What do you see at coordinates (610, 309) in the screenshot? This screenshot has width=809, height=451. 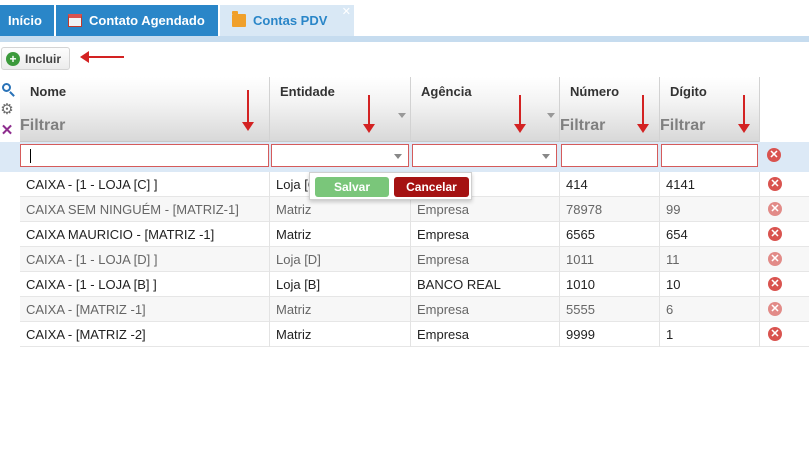 I see `cell-numero: 5555` at bounding box center [610, 309].